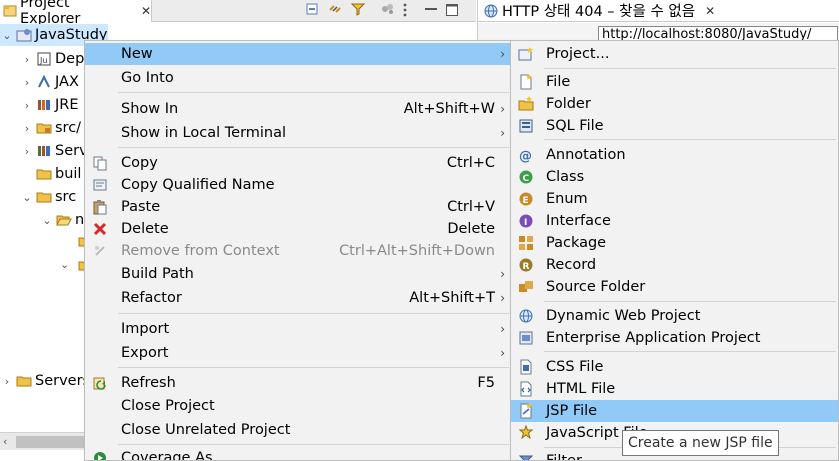 The height and width of the screenshot is (461, 839). I want to click on tree-item-deployment: › Ju Dep, so click(52, 59).